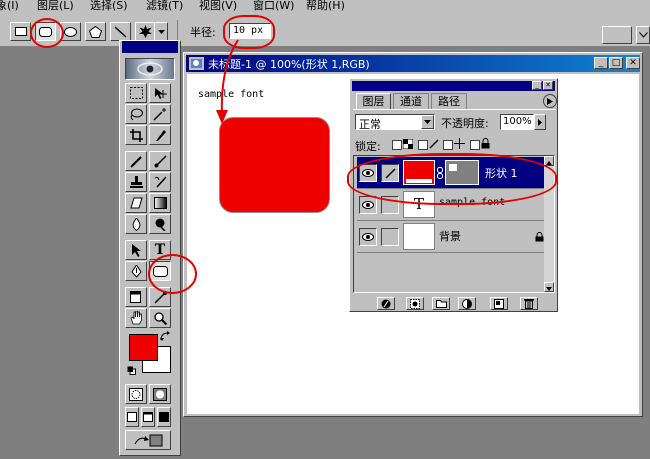 The height and width of the screenshot is (459, 650). What do you see at coordinates (160, 394) in the screenshot?
I see `quick-mask-mode-button` at bounding box center [160, 394].